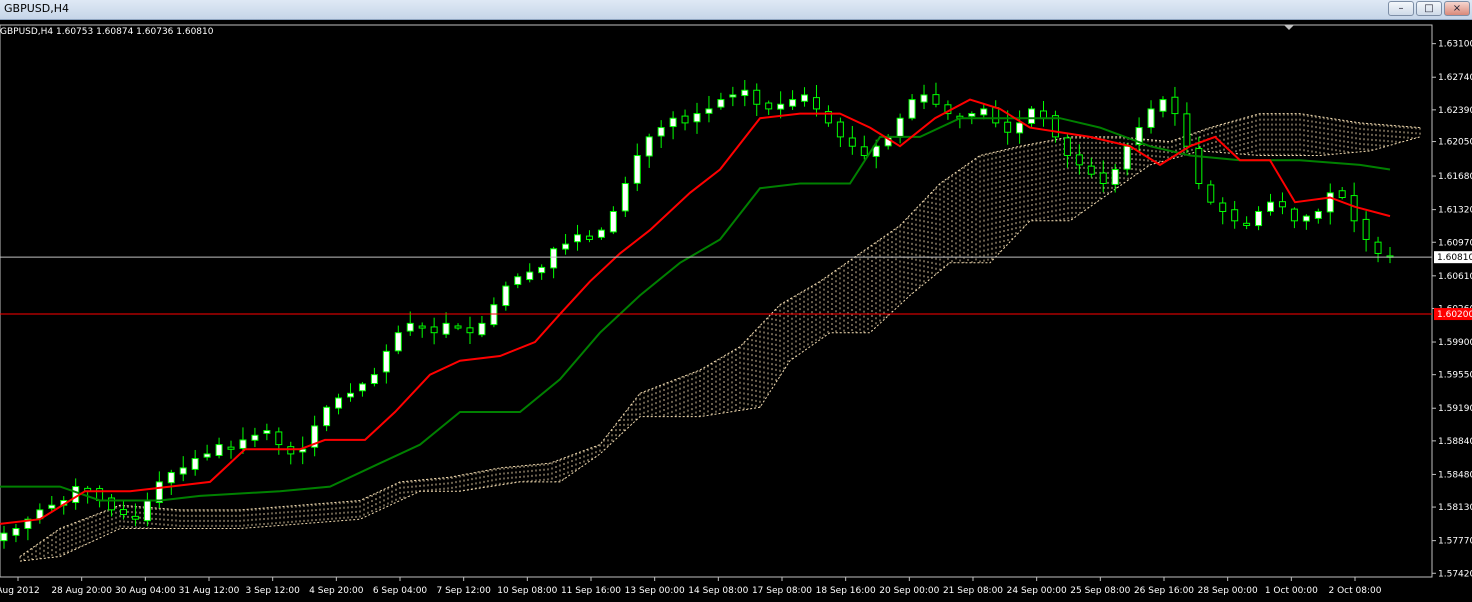 The height and width of the screenshot is (602, 1472). I want to click on y-tick-label: 1.59550, so click(1455, 376).